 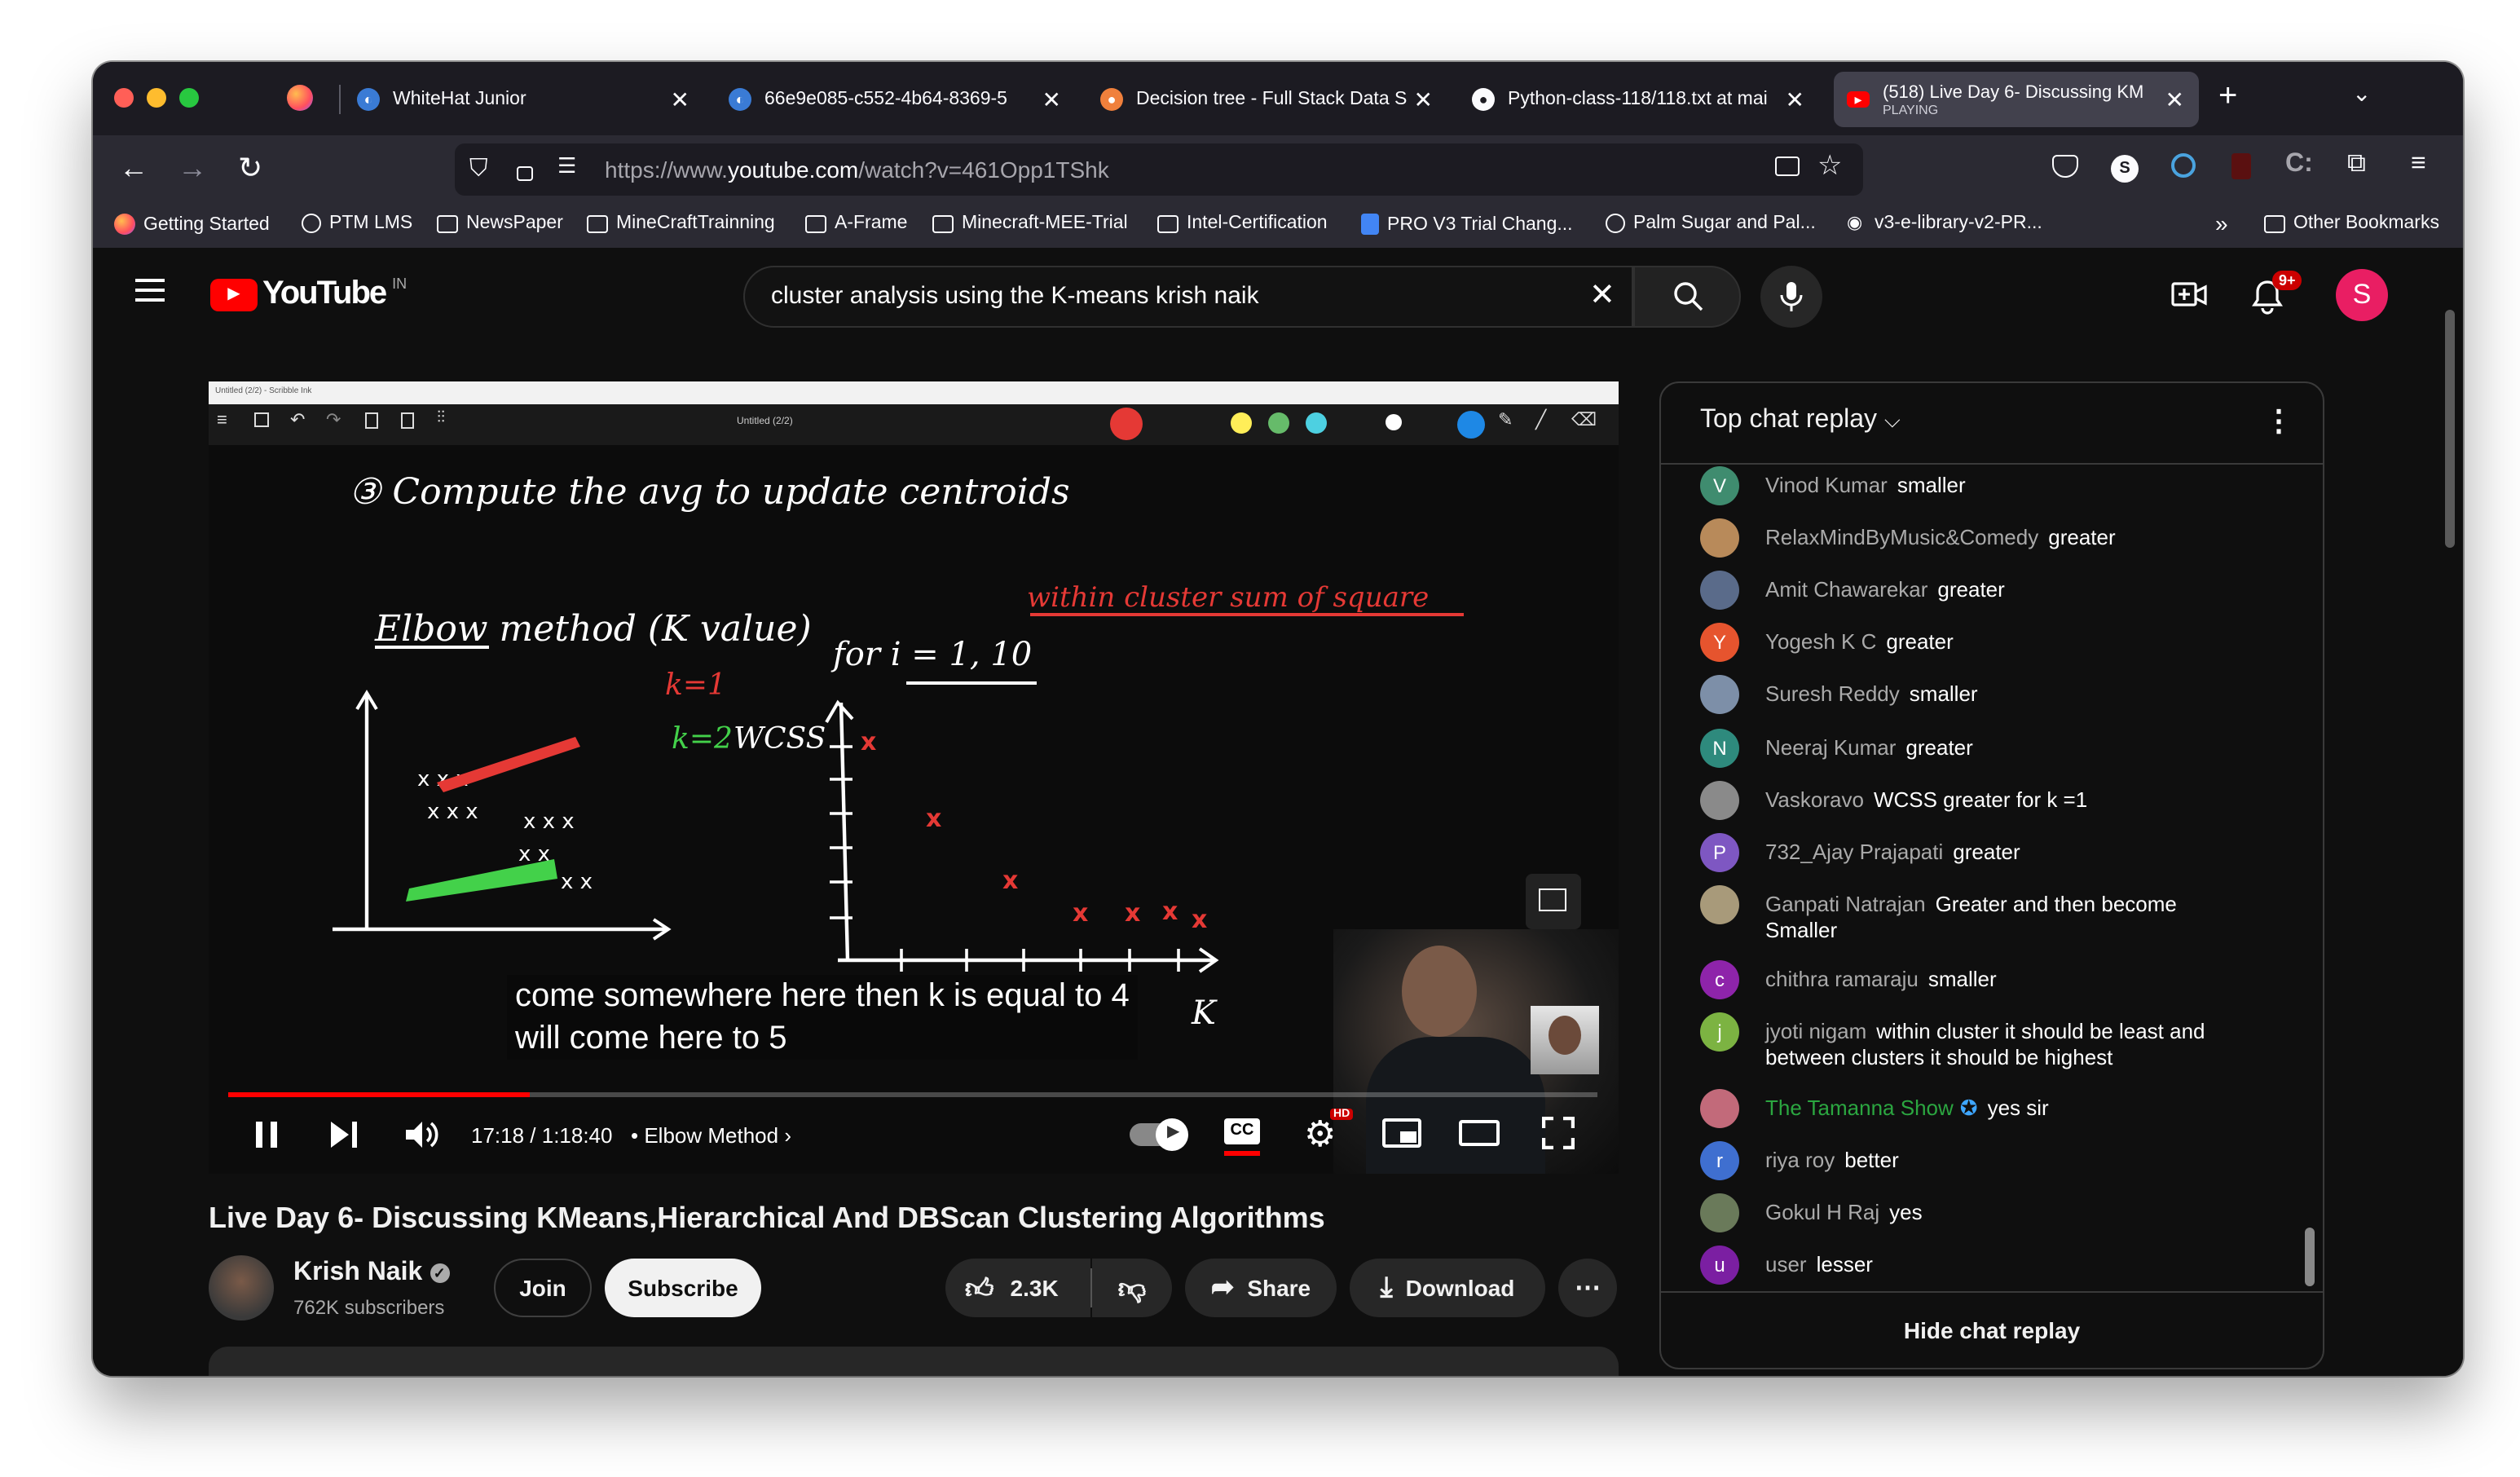 I want to click on hide-chat-replay-button: Hide chat replay, so click(x=1992, y=1330).